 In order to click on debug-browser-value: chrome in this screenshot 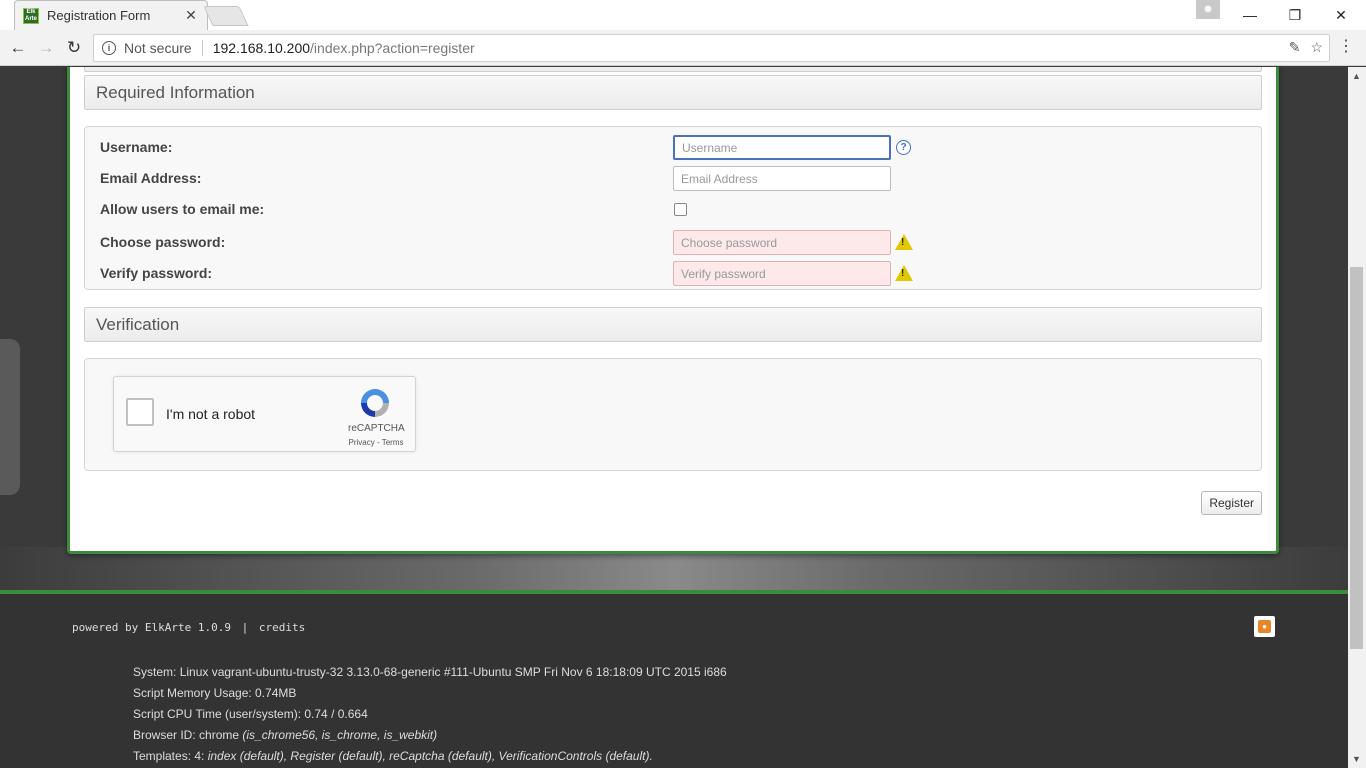, I will do `click(219, 735)`.